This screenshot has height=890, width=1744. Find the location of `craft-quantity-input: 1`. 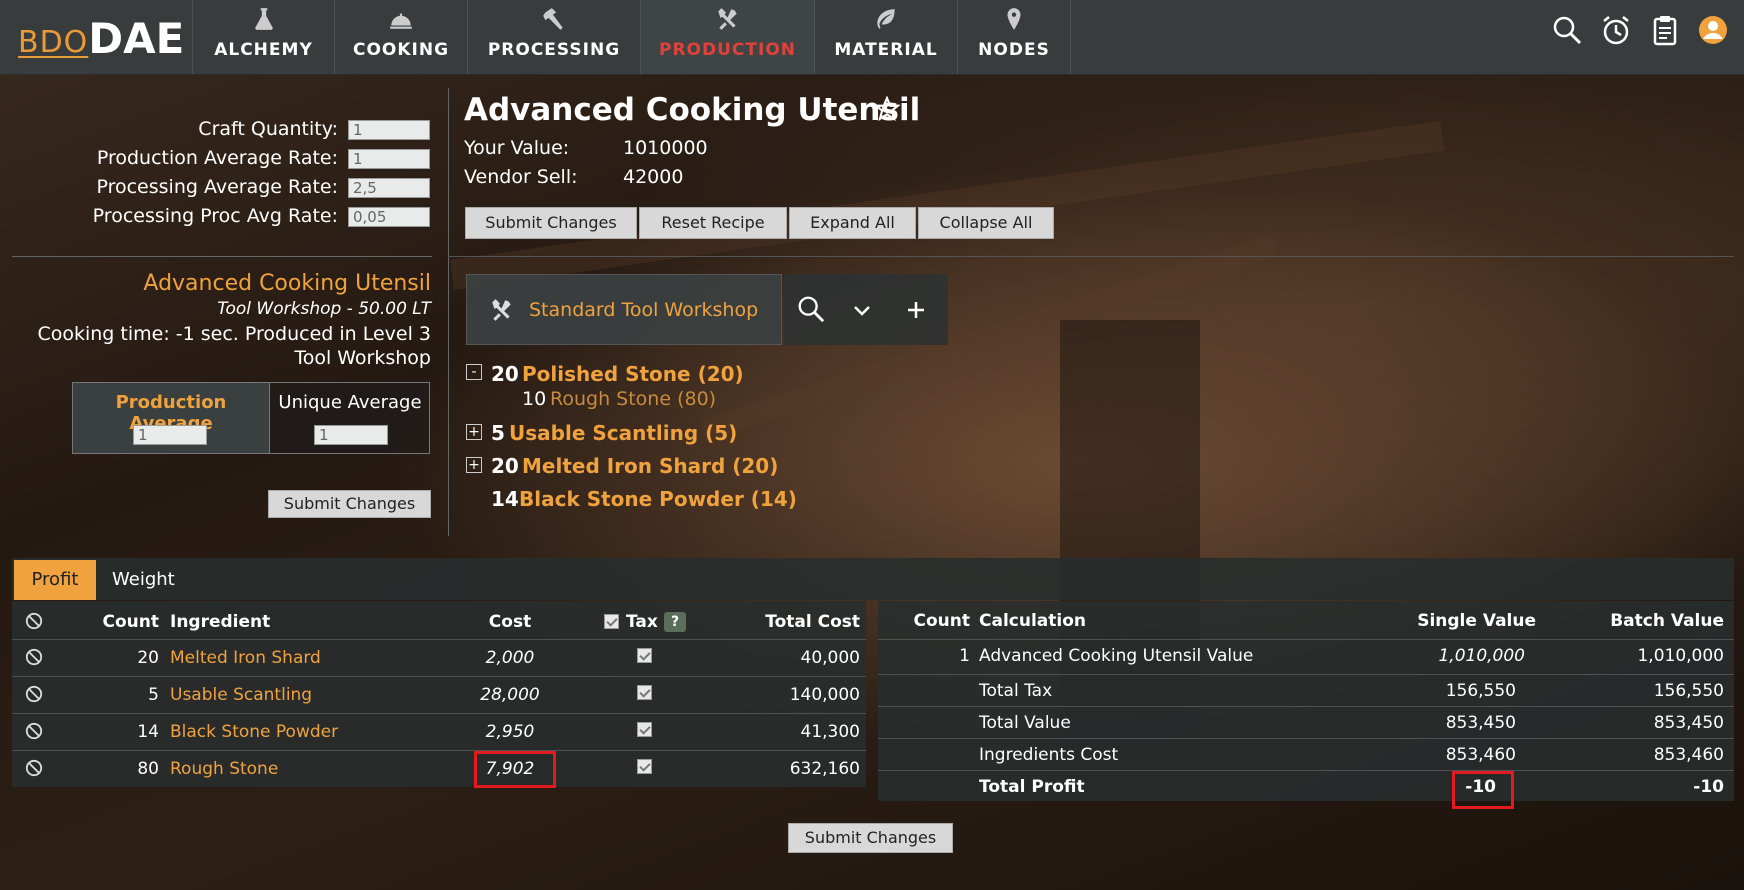

craft-quantity-input: 1 is located at coordinates (389, 130).